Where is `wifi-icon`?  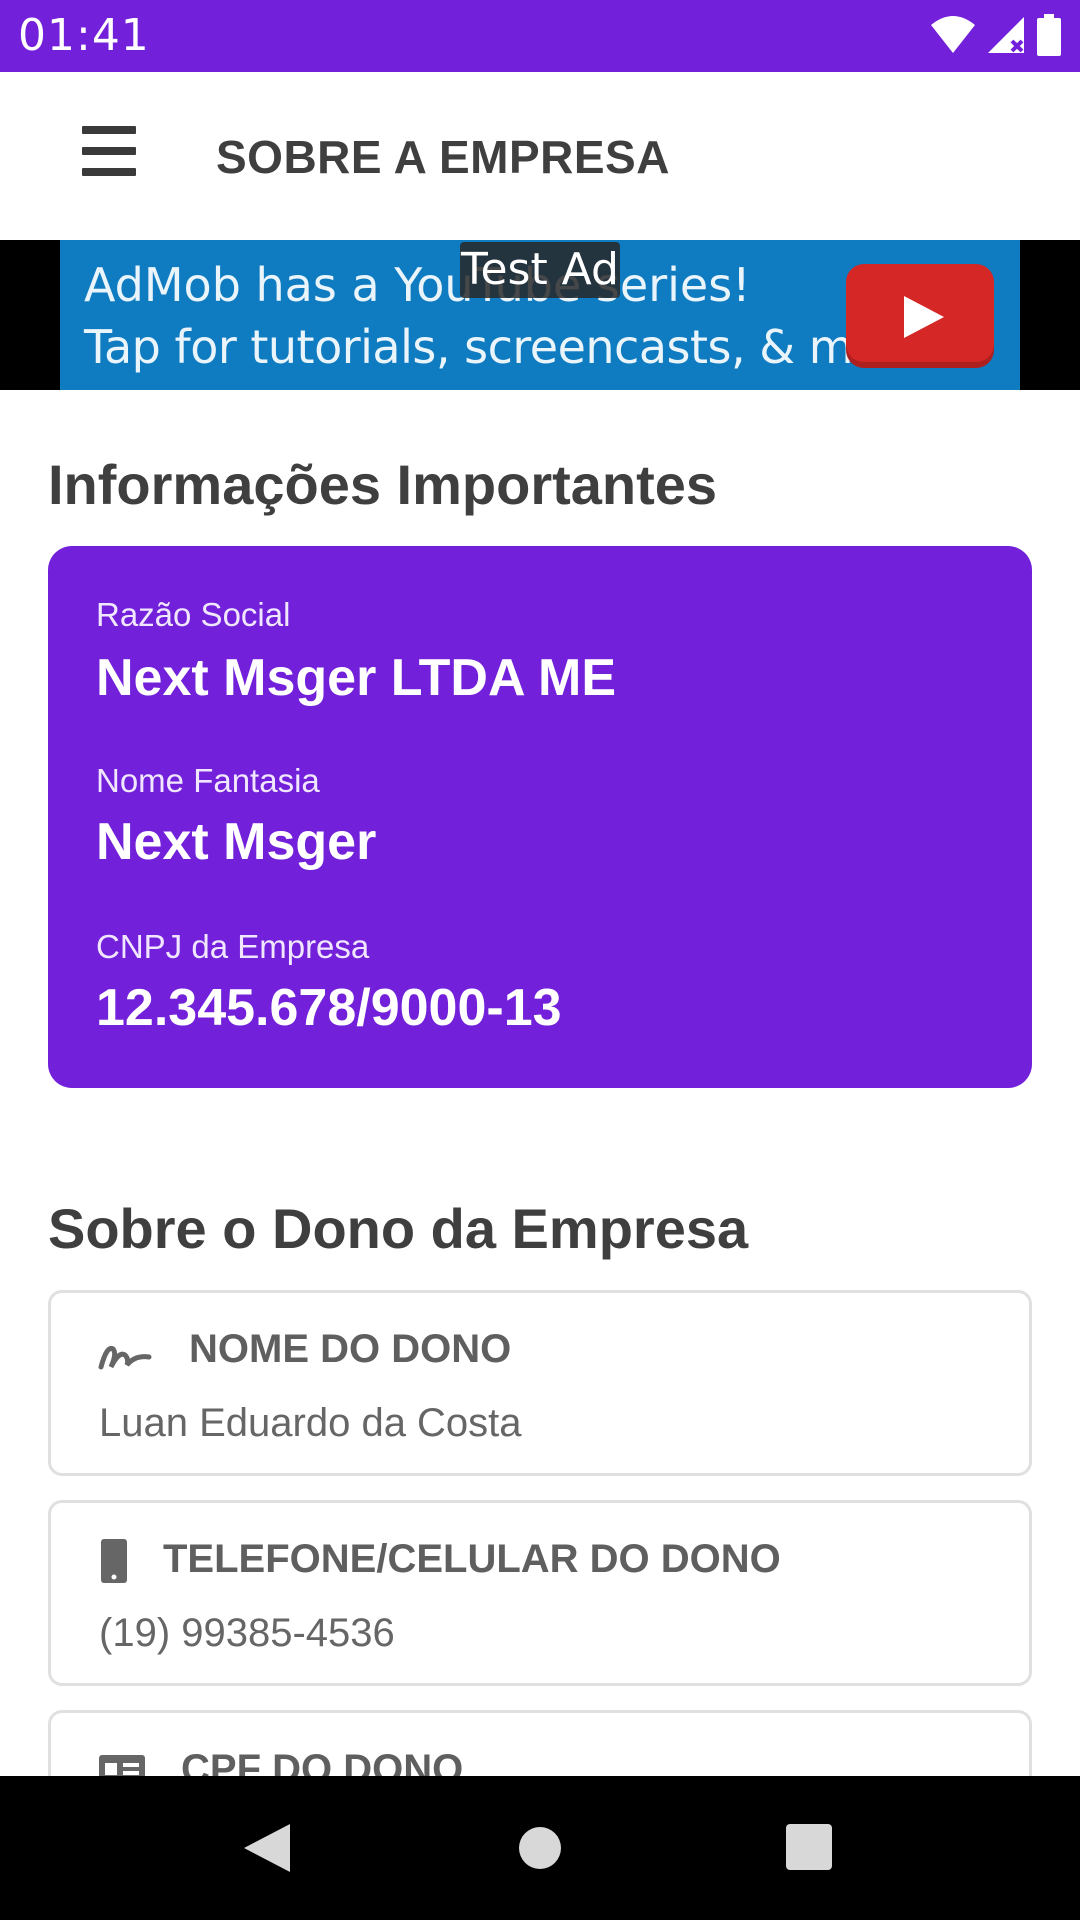
wifi-icon is located at coordinates (953, 34).